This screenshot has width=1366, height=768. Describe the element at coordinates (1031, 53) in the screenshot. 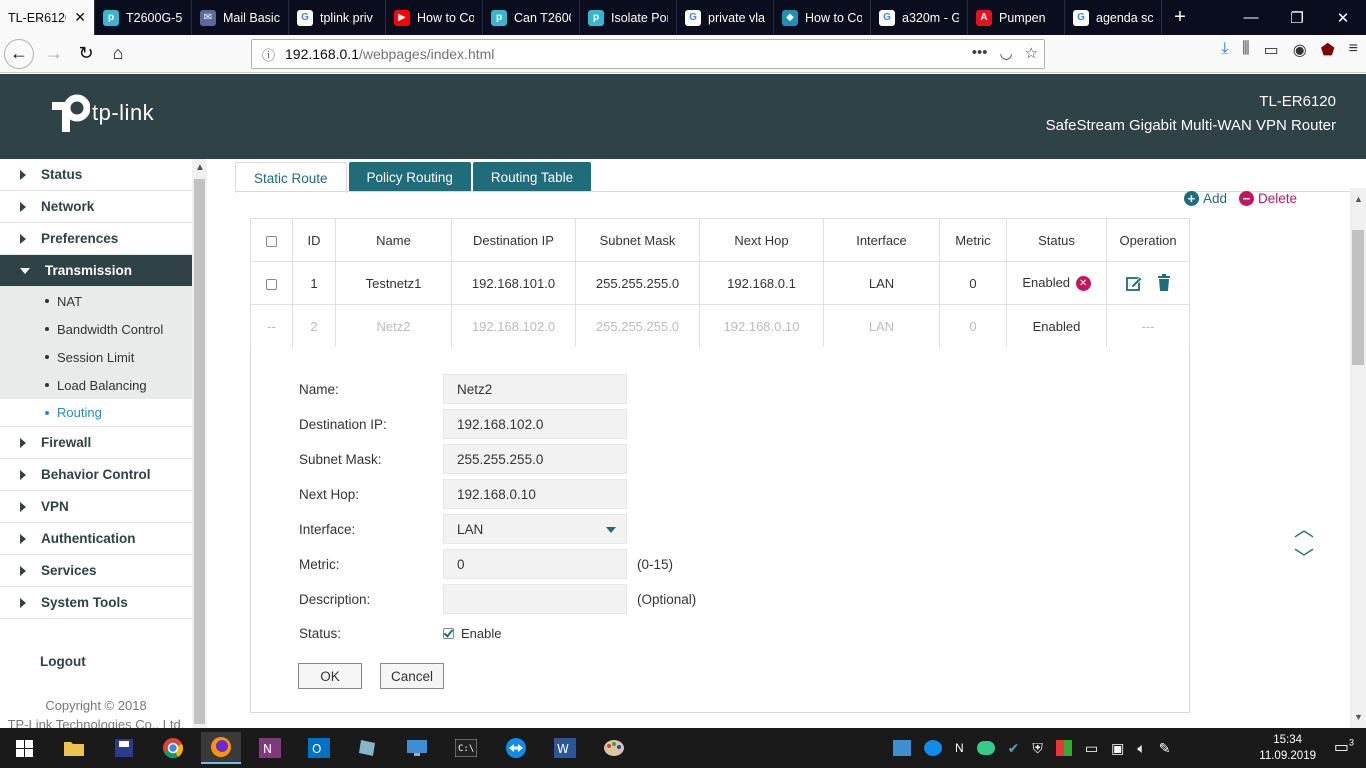

I see `bookmark-star-icon: ☆` at that location.